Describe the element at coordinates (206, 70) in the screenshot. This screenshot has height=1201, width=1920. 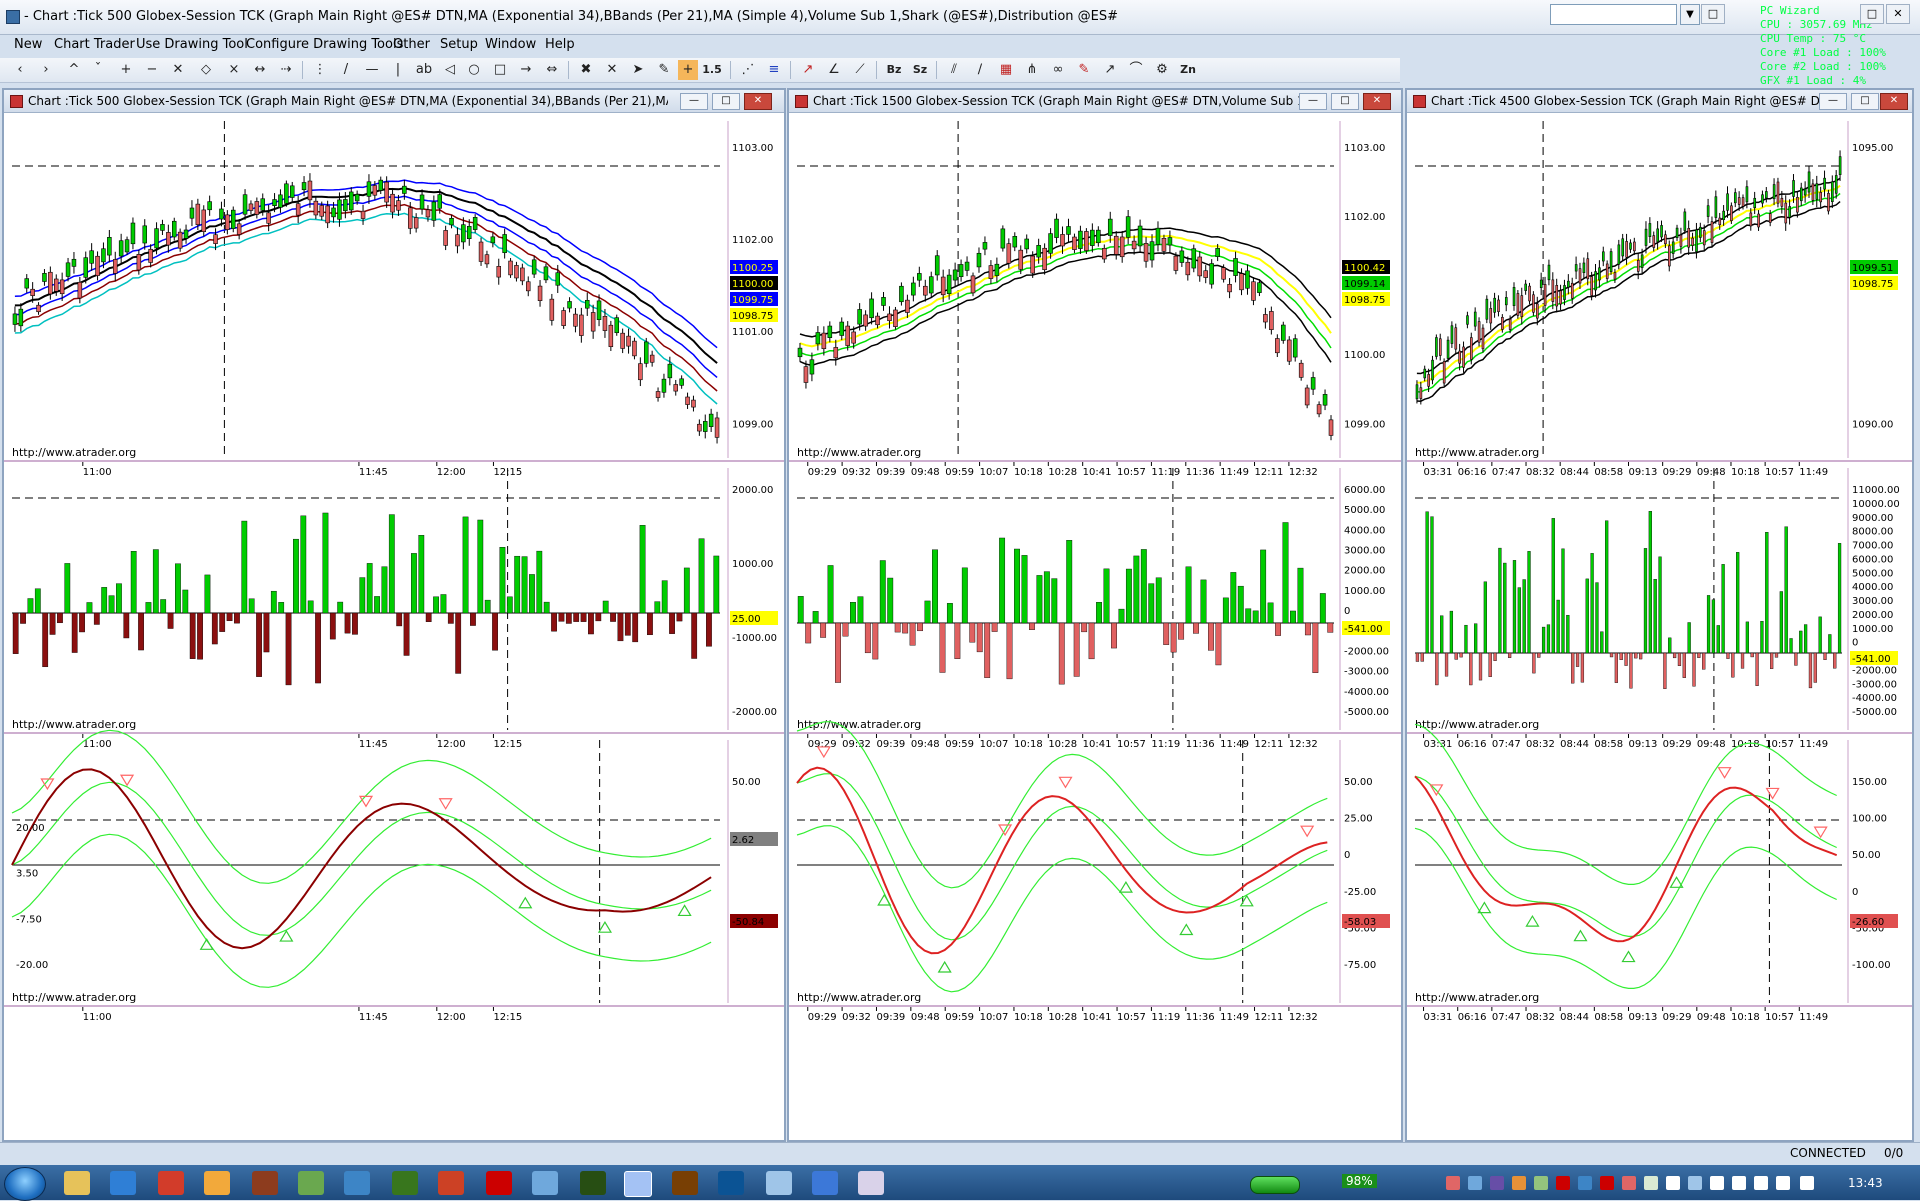
I see `diamond-icon: ◇` at that location.